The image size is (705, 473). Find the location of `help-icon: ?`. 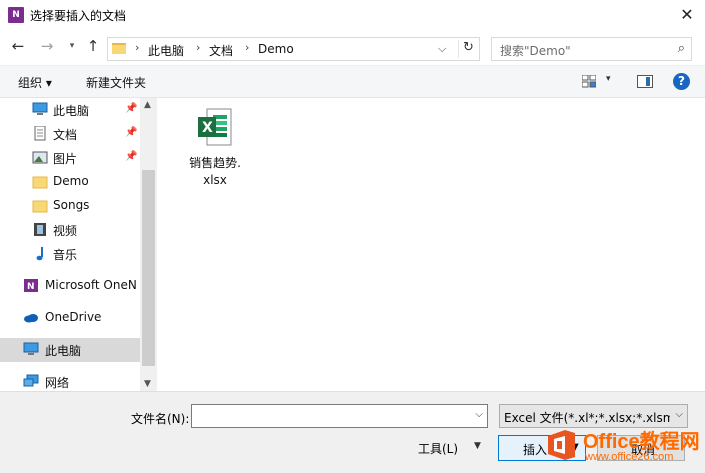

help-icon: ? is located at coordinates (681, 81).